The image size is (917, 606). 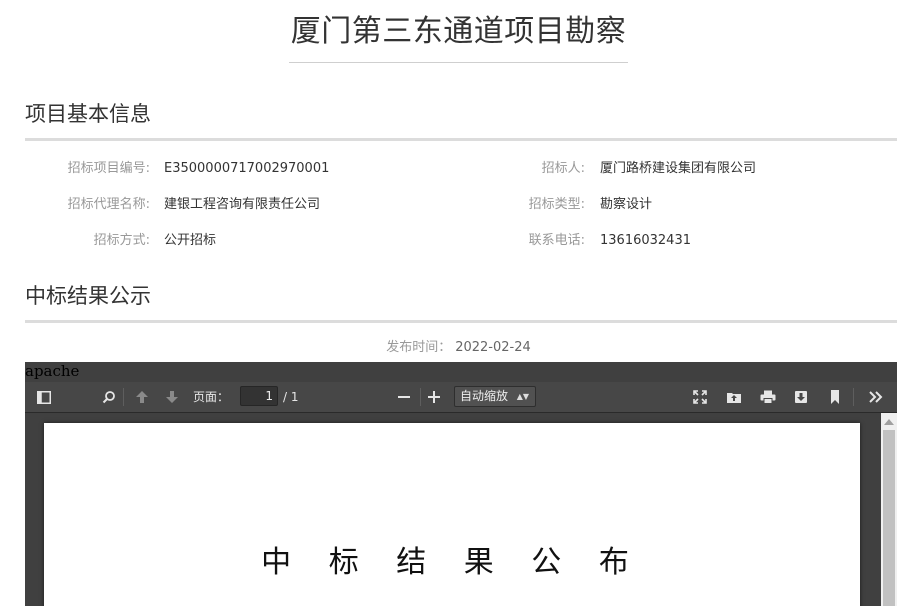 What do you see at coordinates (835, 397) in the screenshot?
I see `bookmark-icon` at bounding box center [835, 397].